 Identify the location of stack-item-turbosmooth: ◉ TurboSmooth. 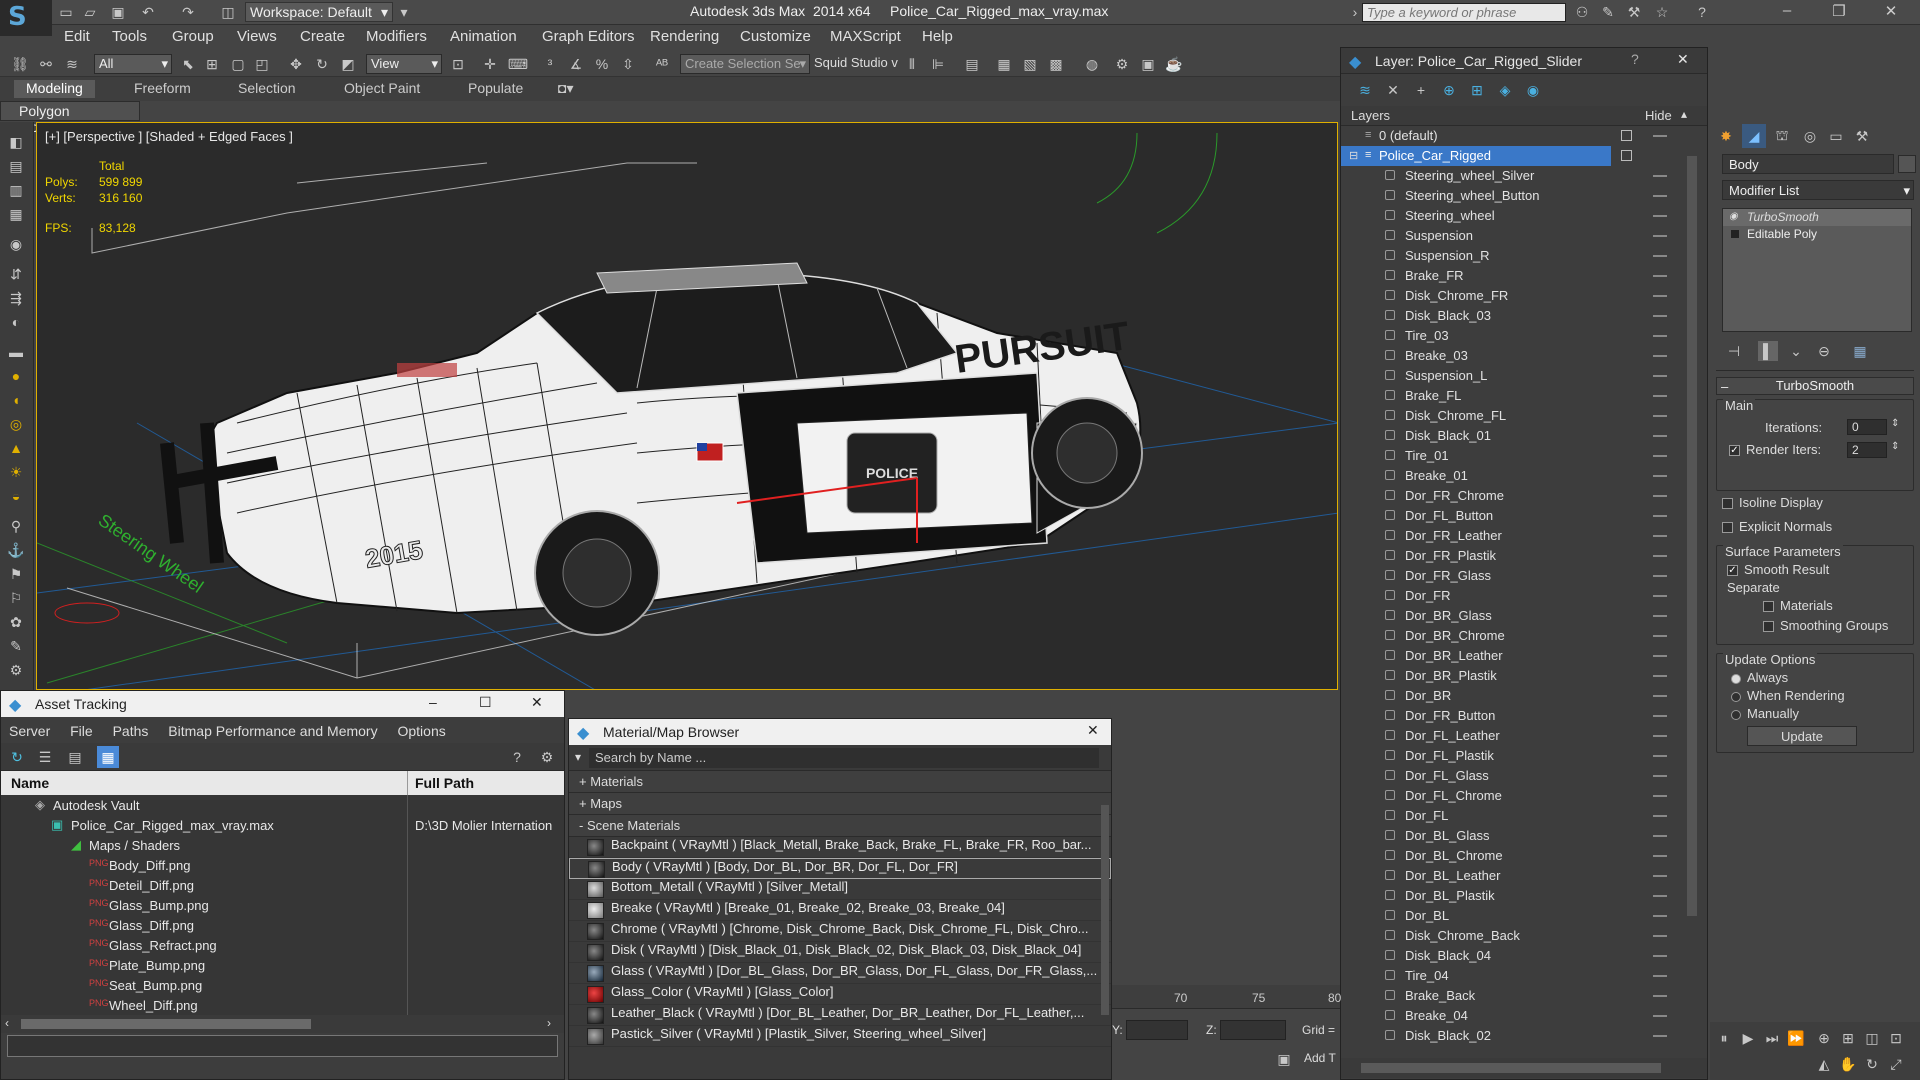
(1817, 217).